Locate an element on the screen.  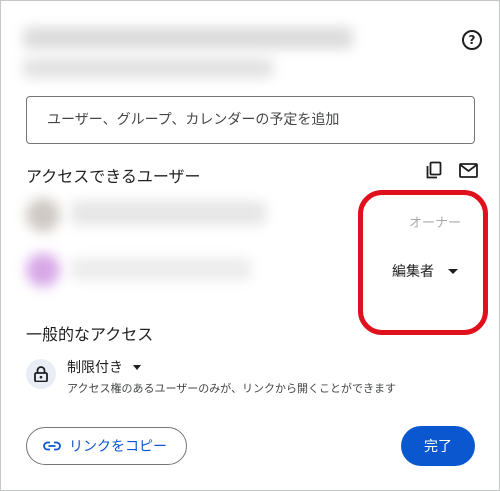
help-icon: ? is located at coordinates (472, 40).